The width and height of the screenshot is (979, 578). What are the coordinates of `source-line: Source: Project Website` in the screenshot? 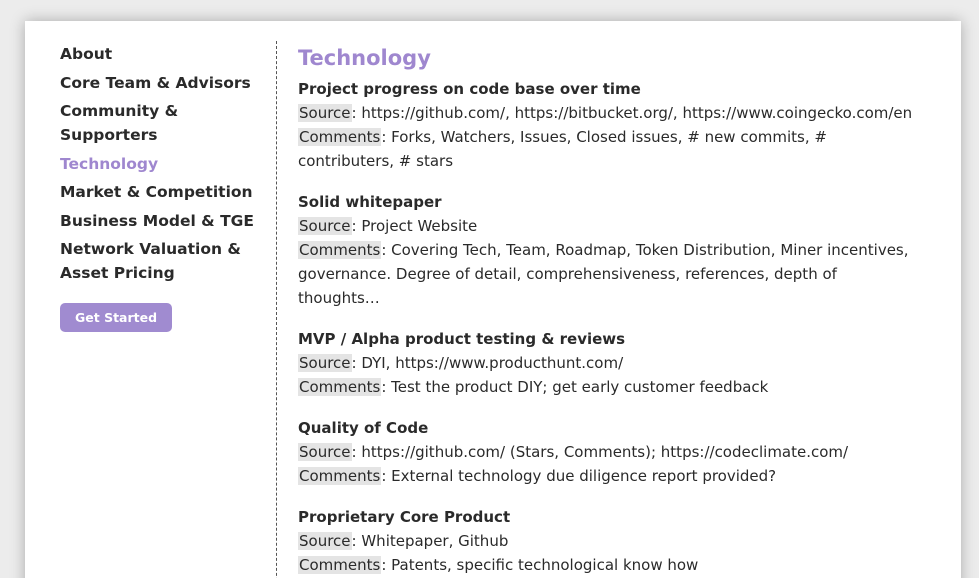 It's located at (608, 226).